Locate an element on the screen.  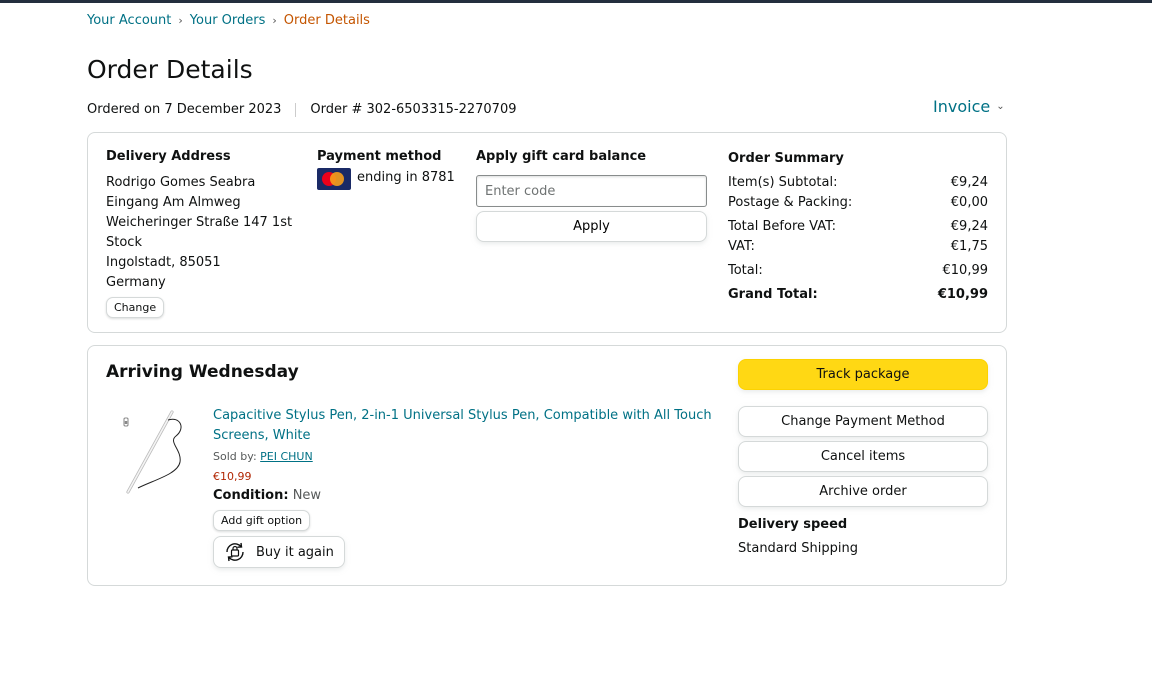
page-title: Order Details is located at coordinates (170, 69).